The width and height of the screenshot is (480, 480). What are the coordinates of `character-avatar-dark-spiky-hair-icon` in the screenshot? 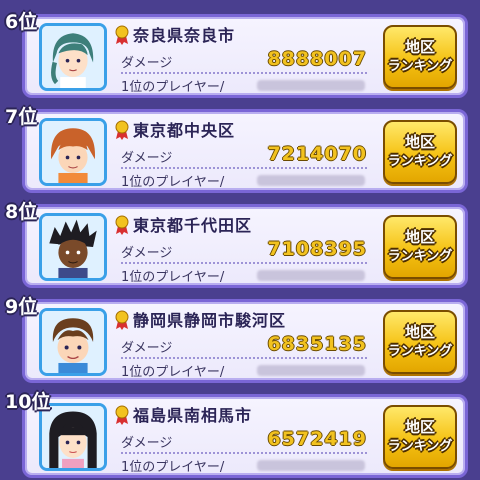 It's located at (73, 247).